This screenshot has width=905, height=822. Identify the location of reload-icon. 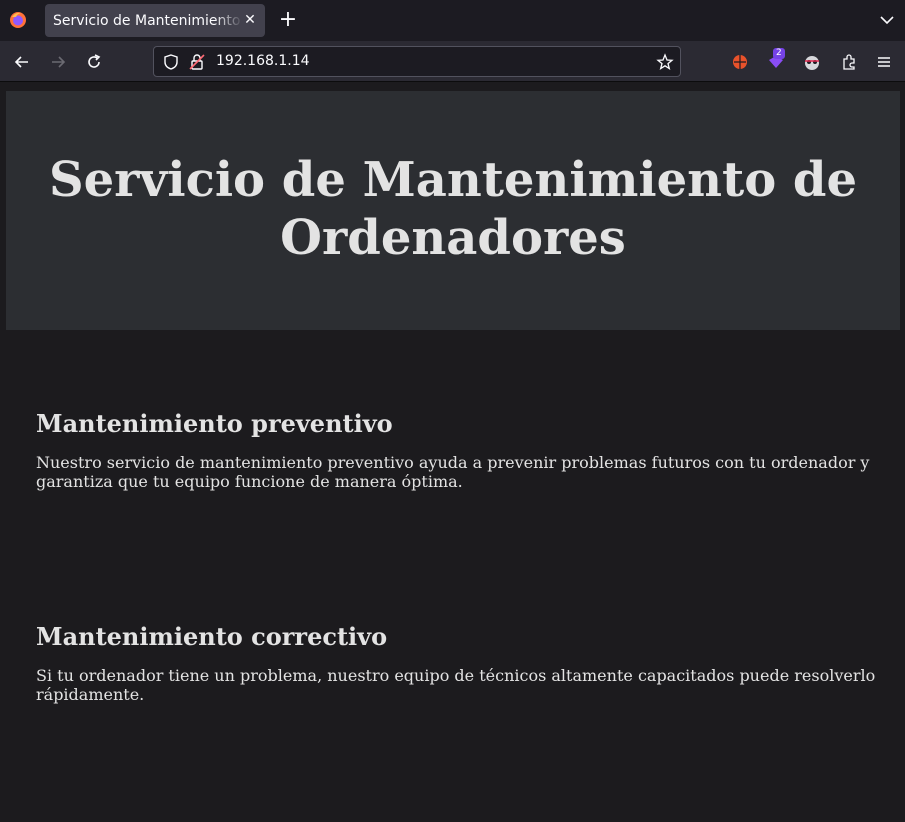
(94, 62).